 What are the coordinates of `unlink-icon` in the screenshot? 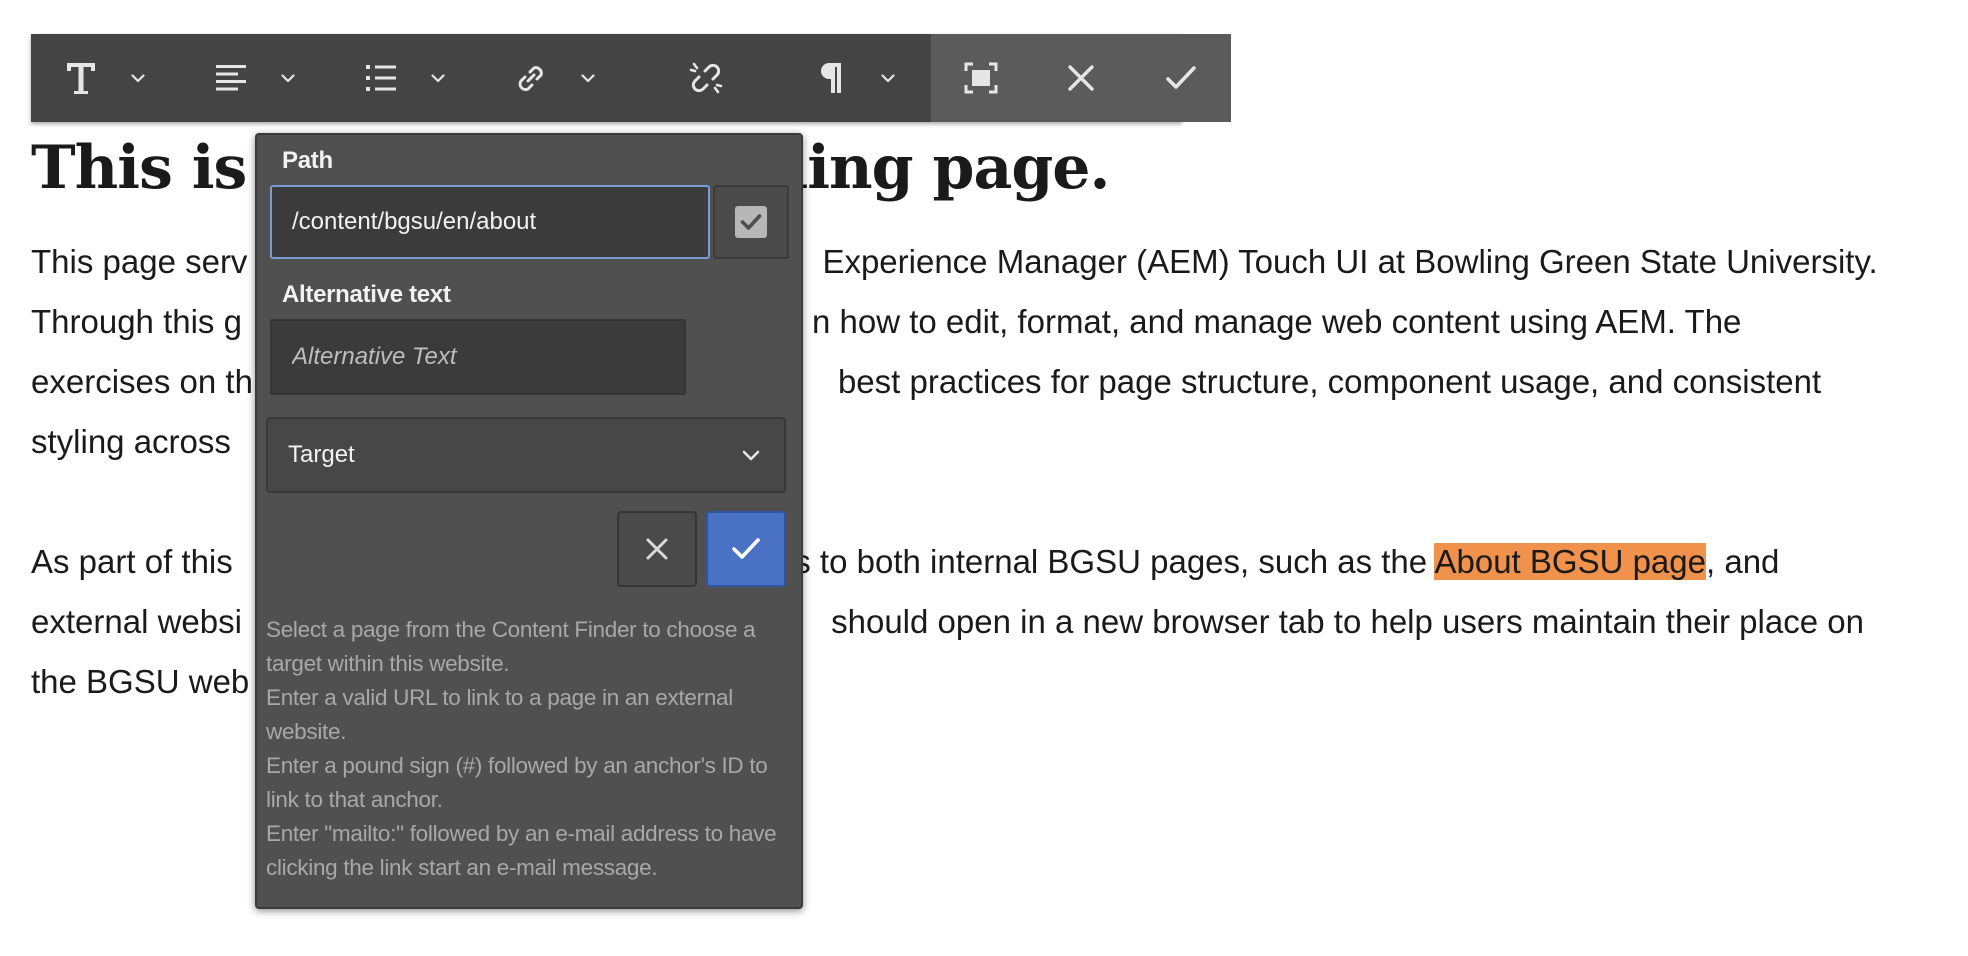 It's located at (706, 78).